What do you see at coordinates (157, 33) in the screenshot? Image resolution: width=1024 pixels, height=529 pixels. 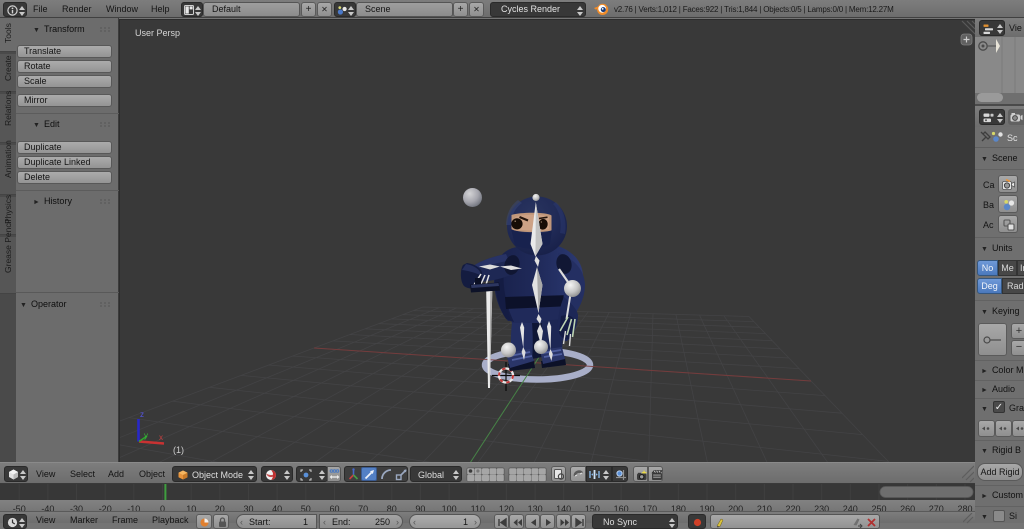 I see `svg-text: User Persp` at bounding box center [157, 33].